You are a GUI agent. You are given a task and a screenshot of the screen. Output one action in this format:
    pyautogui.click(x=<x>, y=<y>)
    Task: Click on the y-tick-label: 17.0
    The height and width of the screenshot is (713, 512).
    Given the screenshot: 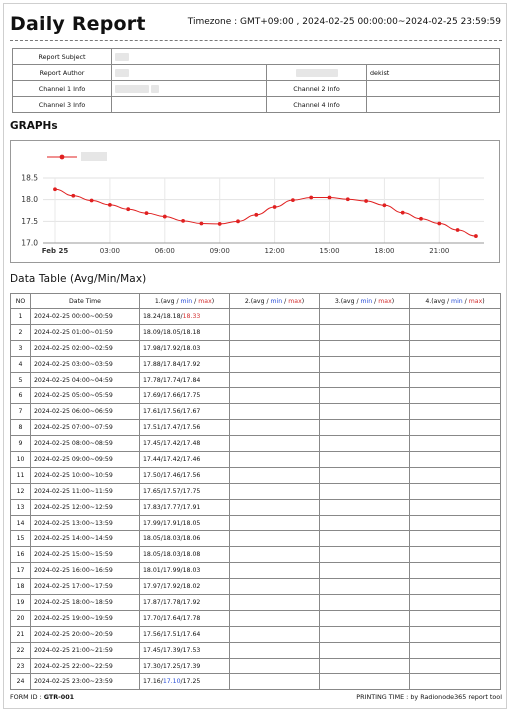 What is the action you would take?
    pyautogui.click(x=29, y=243)
    